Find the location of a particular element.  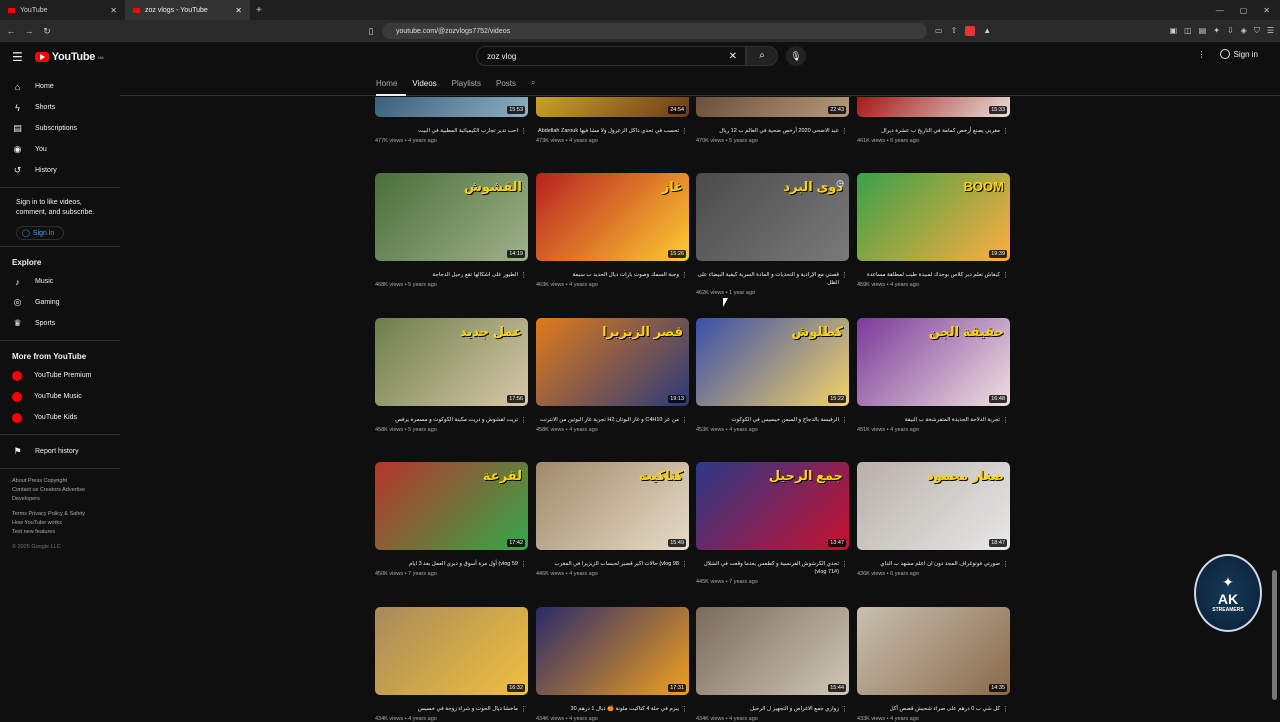

tab-posts: Posts is located at coordinates (506, 83).